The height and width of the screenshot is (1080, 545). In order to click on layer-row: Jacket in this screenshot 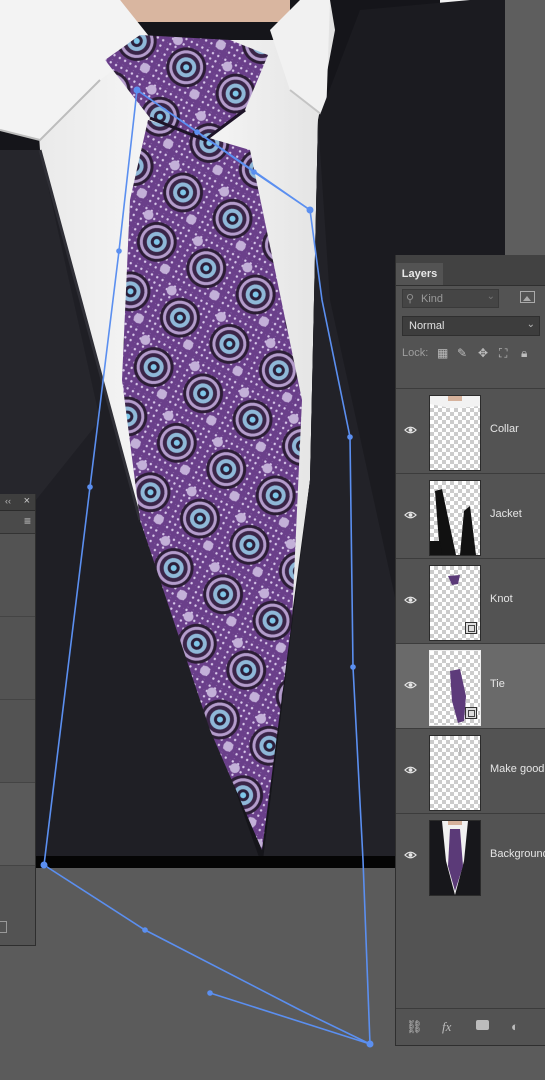, I will do `click(470, 515)`.